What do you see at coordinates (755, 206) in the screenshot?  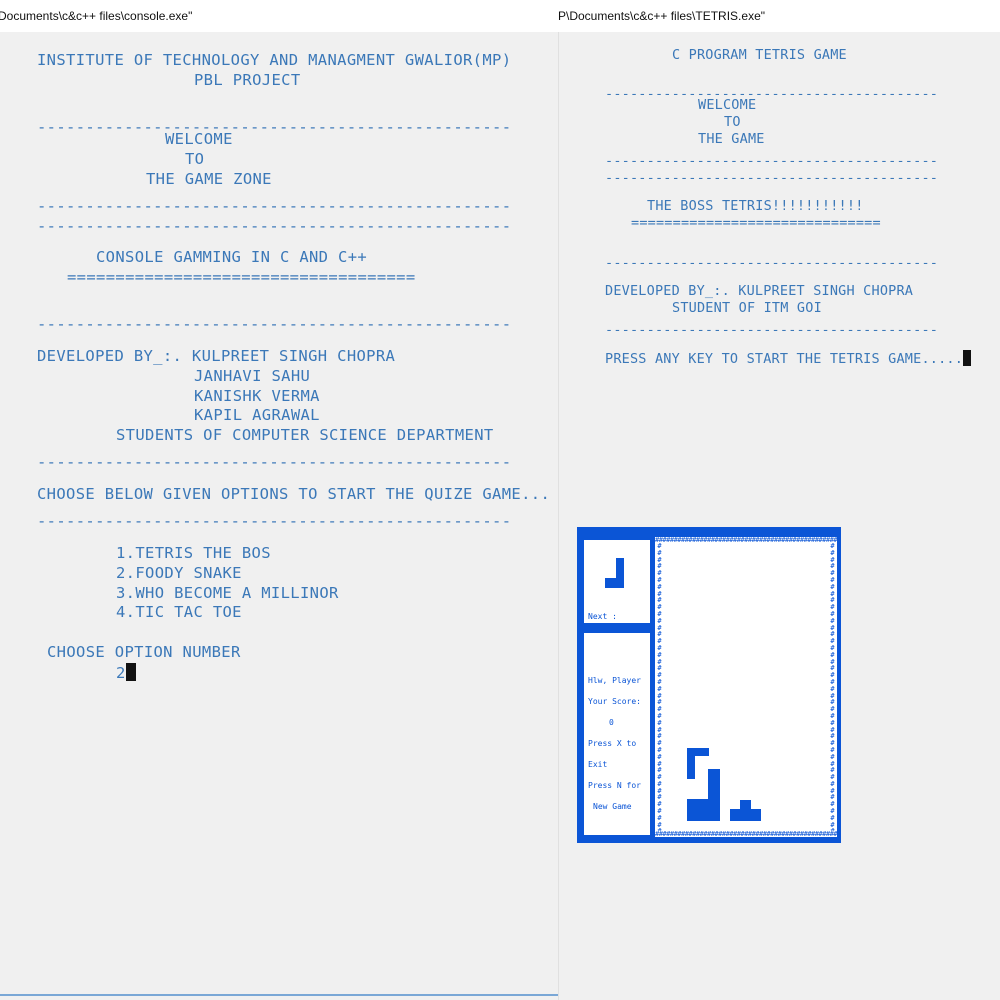 I see `boss-tetris-heading: THE BOSS TETRIS!!!!!!!!!!!` at bounding box center [755, 206].